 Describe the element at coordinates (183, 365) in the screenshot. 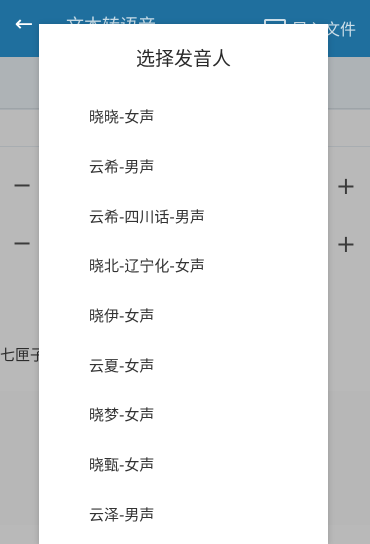

I see `voice-option: 云夏-女声` at that location.